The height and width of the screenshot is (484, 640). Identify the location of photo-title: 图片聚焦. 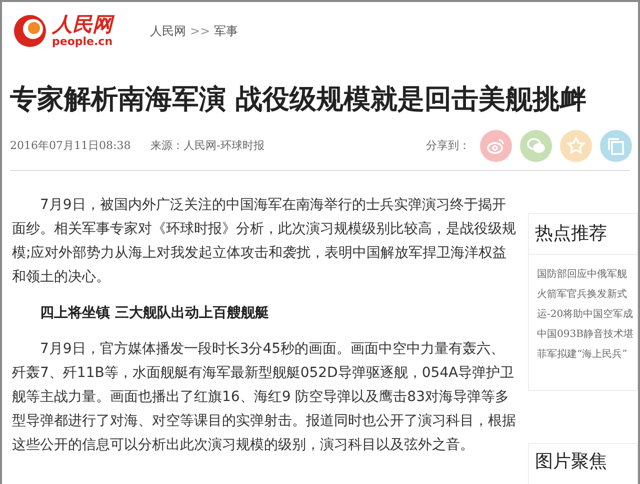
(571, 461).